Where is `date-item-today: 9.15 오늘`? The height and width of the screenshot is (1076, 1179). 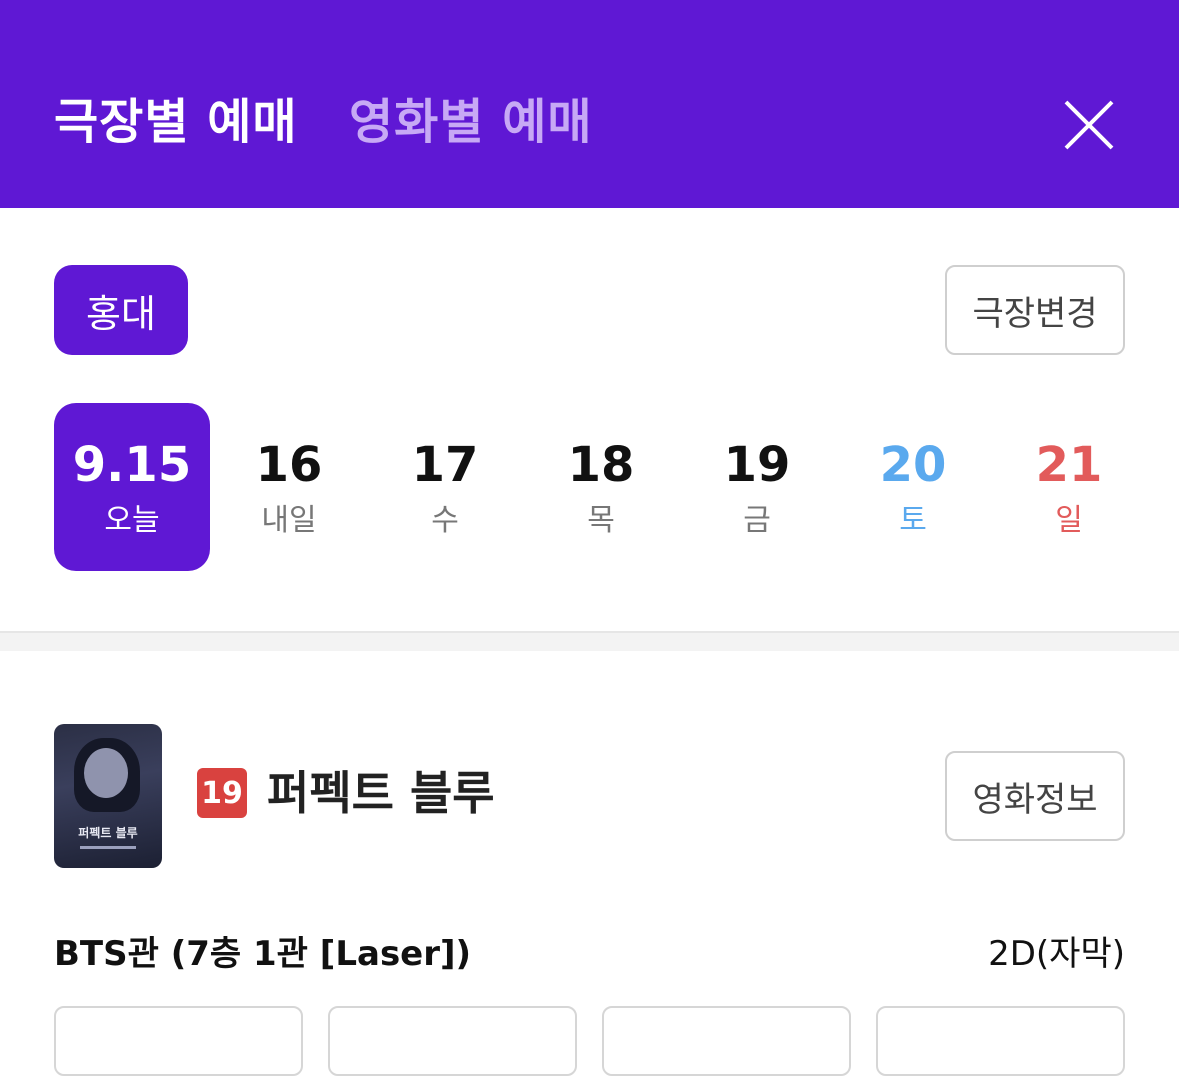 date-item-today: 9.15 오늘 is located at coordinates (132, 487).